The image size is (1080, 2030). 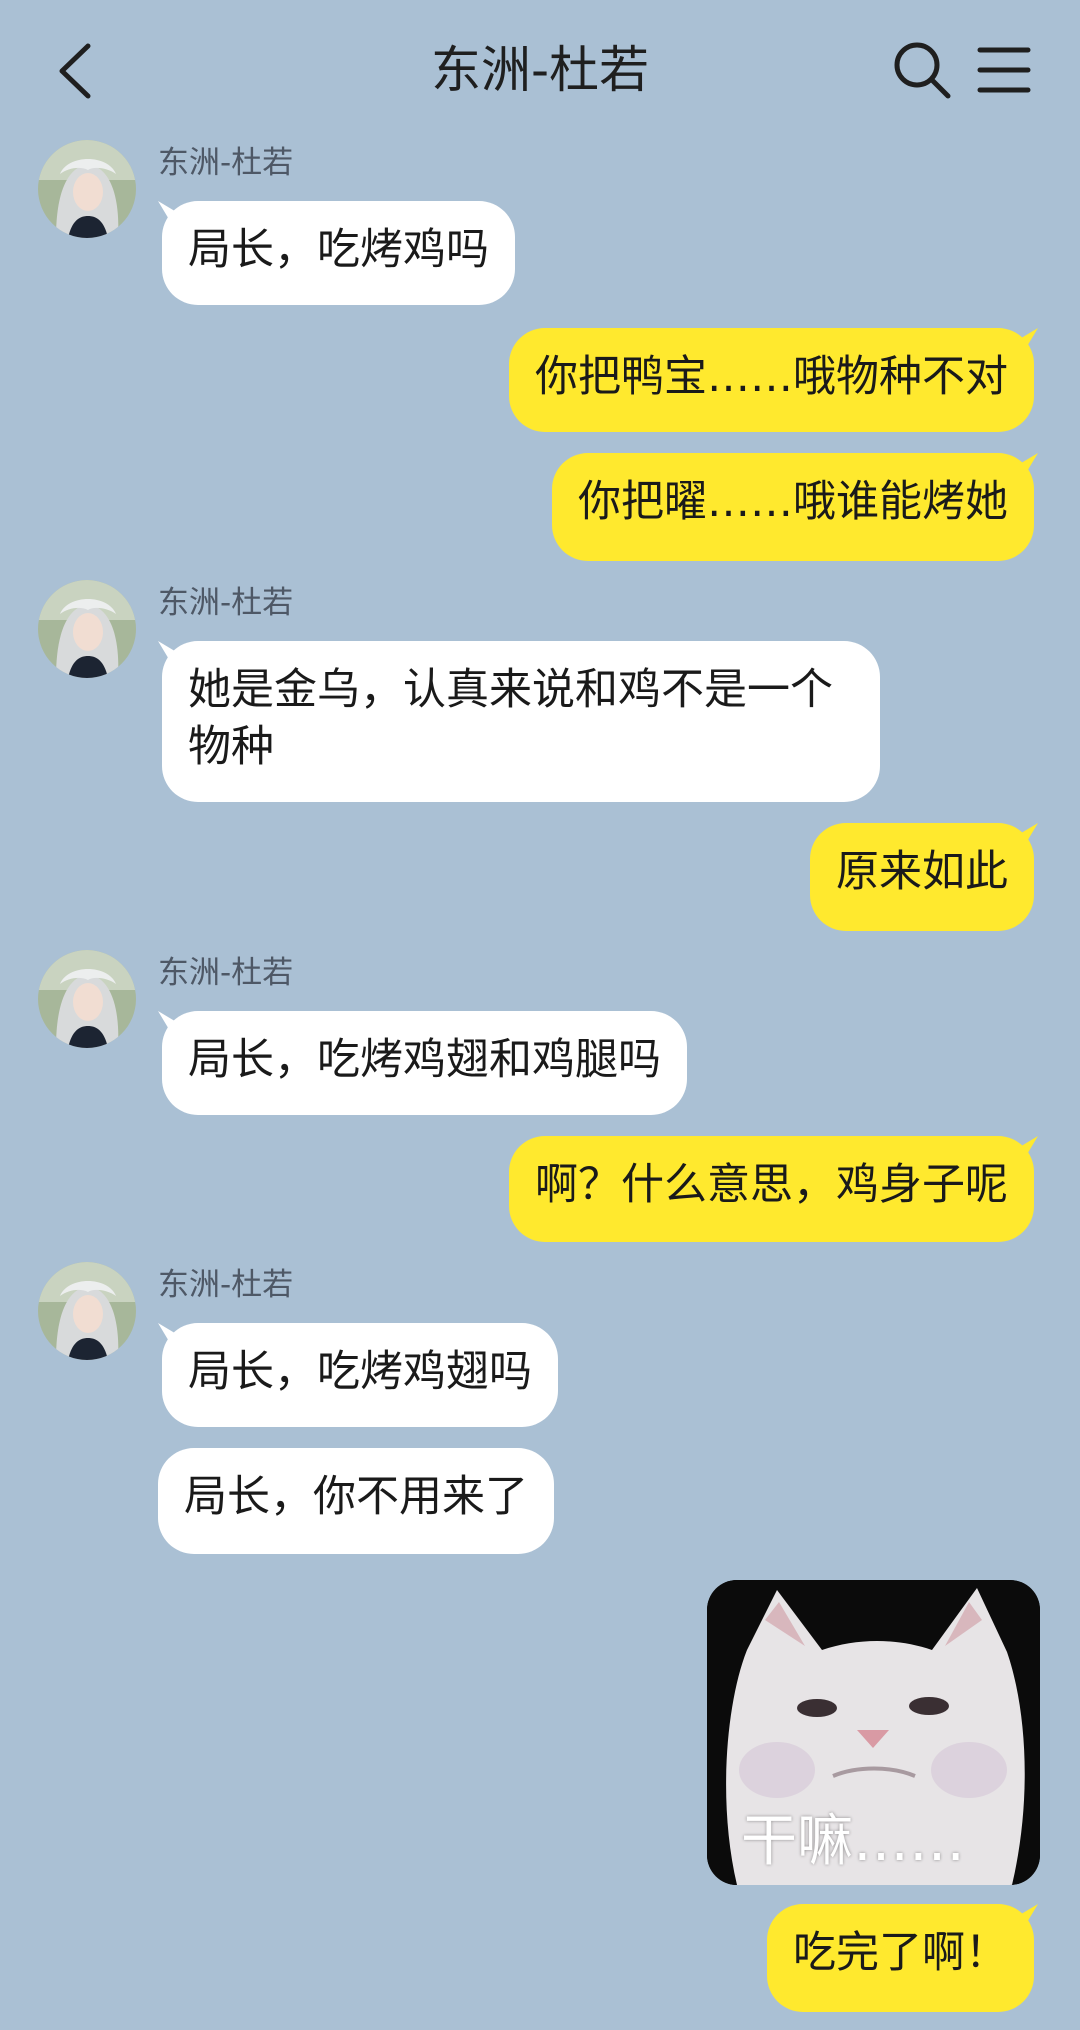 I want to click on message-bubble-outgoing: 原来如此, so click(x=922, y=877).